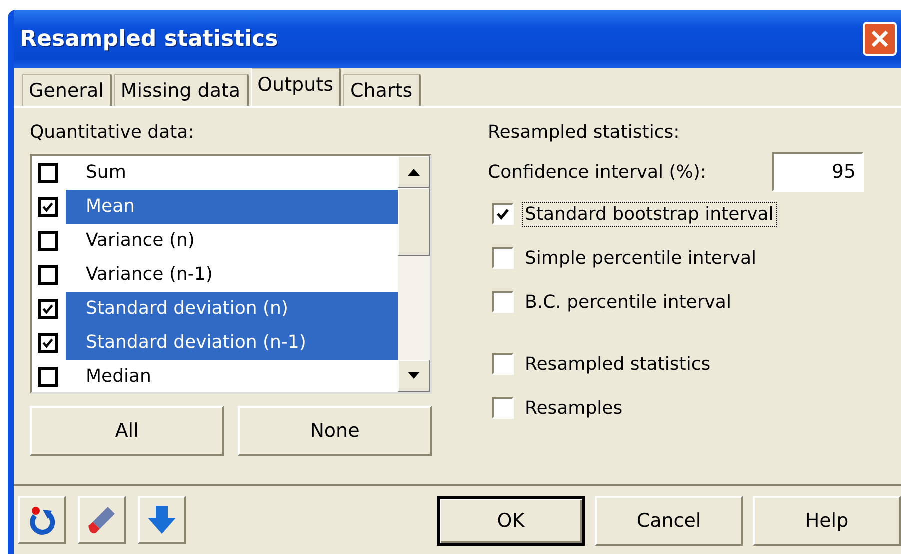  Describe the element at coordinates (584, 133) in the screenshot. I see `section-label: Resampled statistics:` at that location.